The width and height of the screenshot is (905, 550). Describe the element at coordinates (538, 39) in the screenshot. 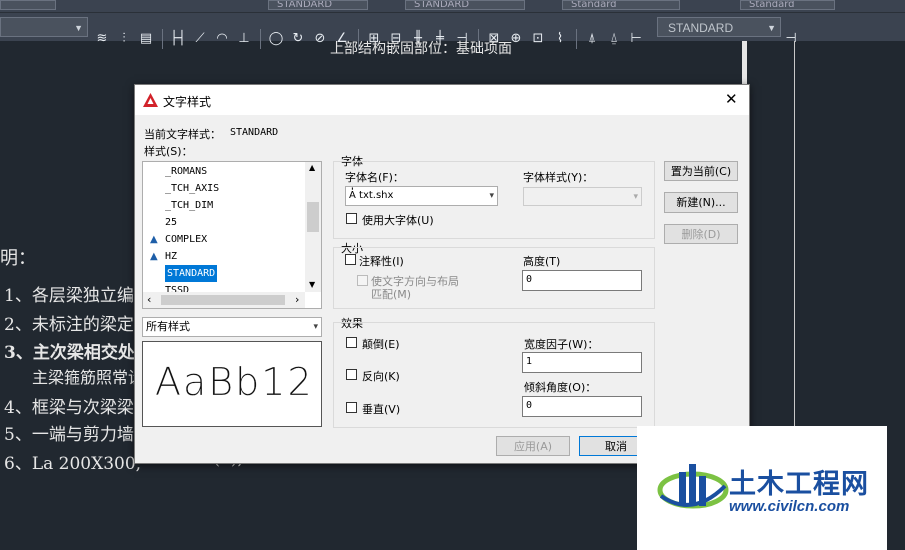

I see `inspection-icon: ⊡` at that location.